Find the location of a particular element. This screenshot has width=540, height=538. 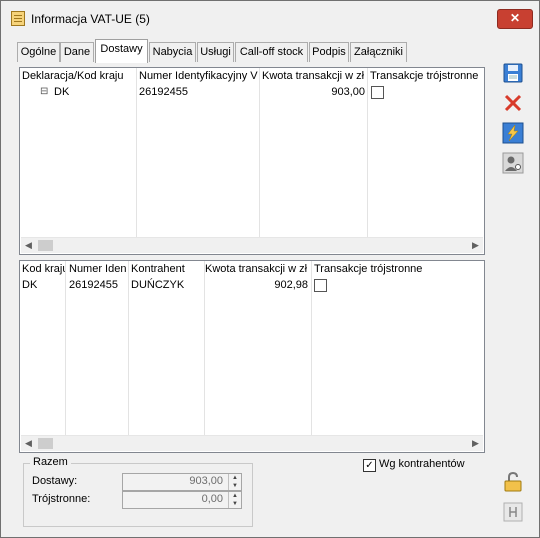

bracket-icon is located at coordinates (513, 512).